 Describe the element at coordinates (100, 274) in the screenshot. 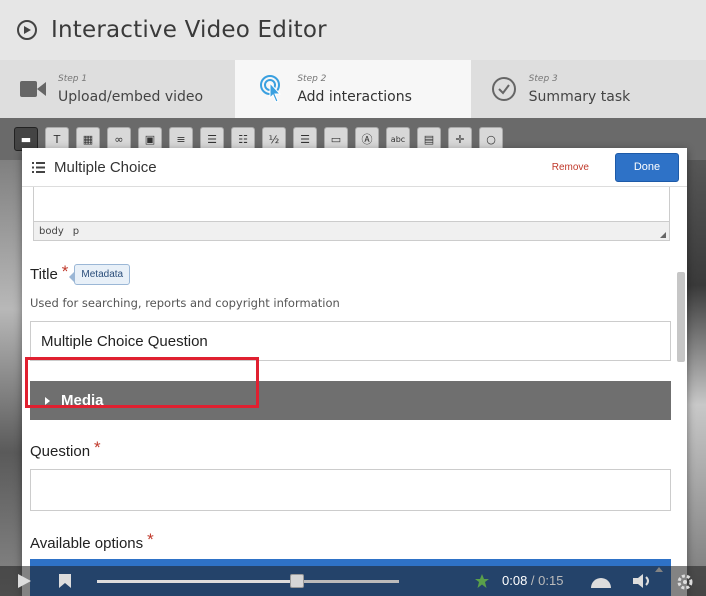

I see `metadata-button: Metadata` at that location.